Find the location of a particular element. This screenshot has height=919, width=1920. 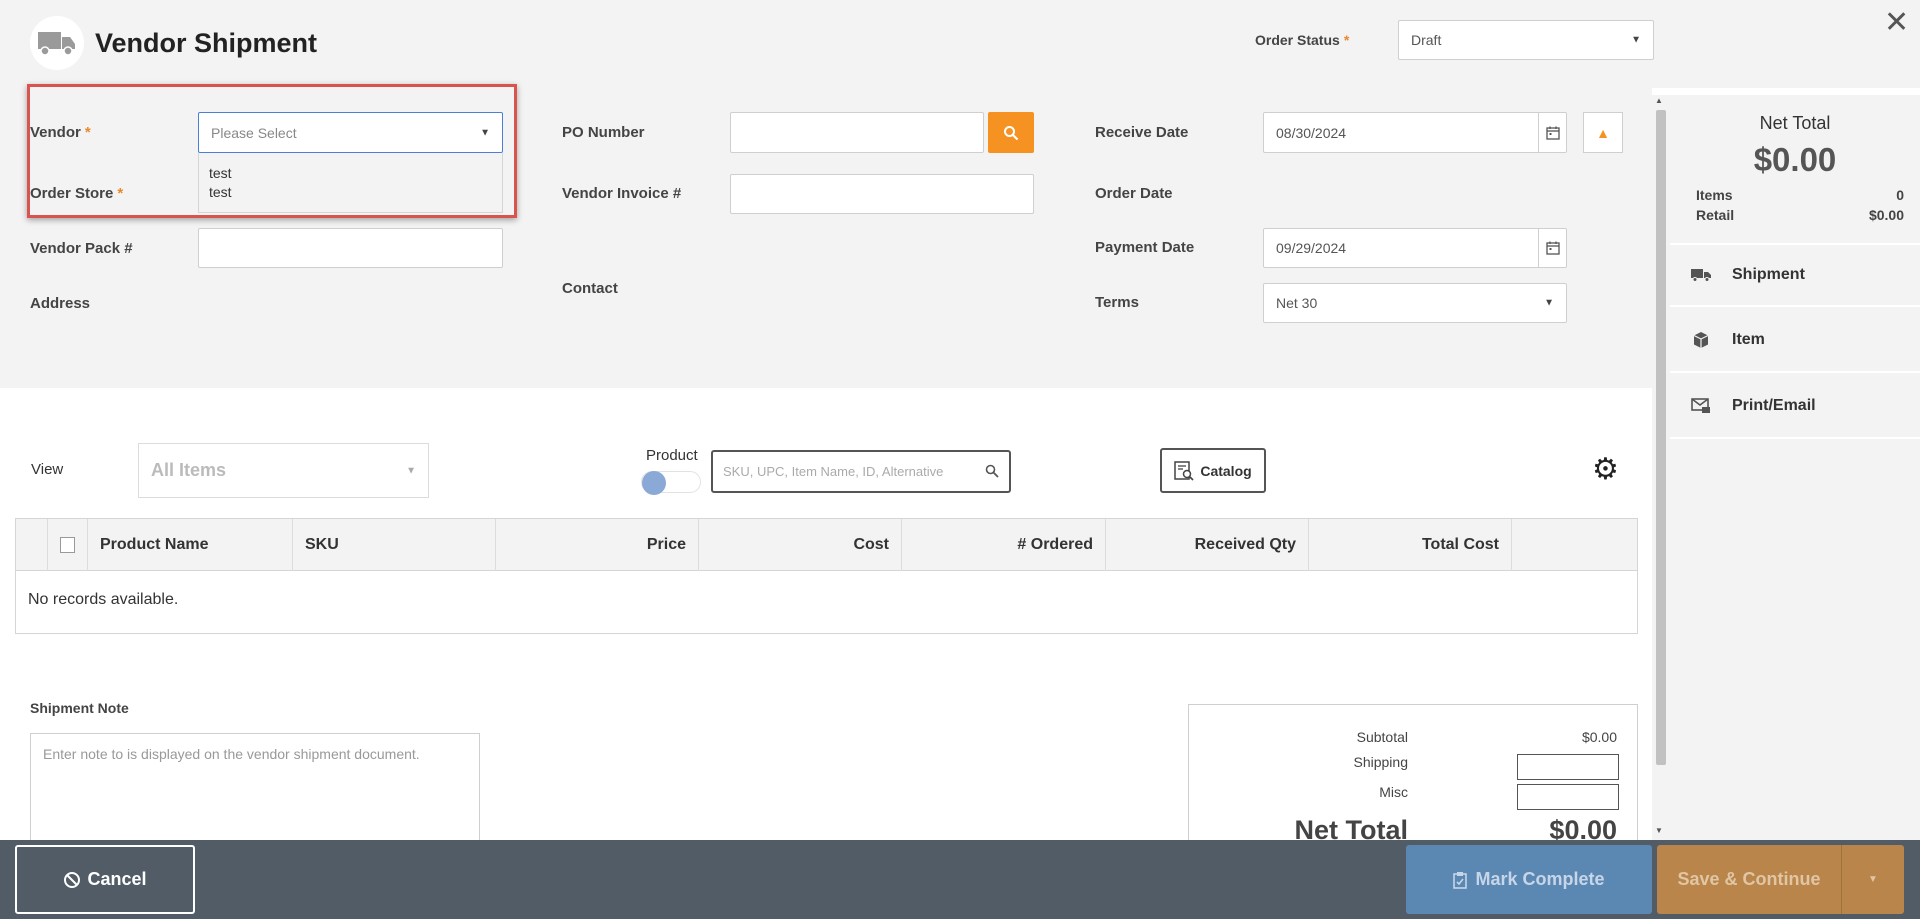

po-search-button is located at coordinates (1011, 132).